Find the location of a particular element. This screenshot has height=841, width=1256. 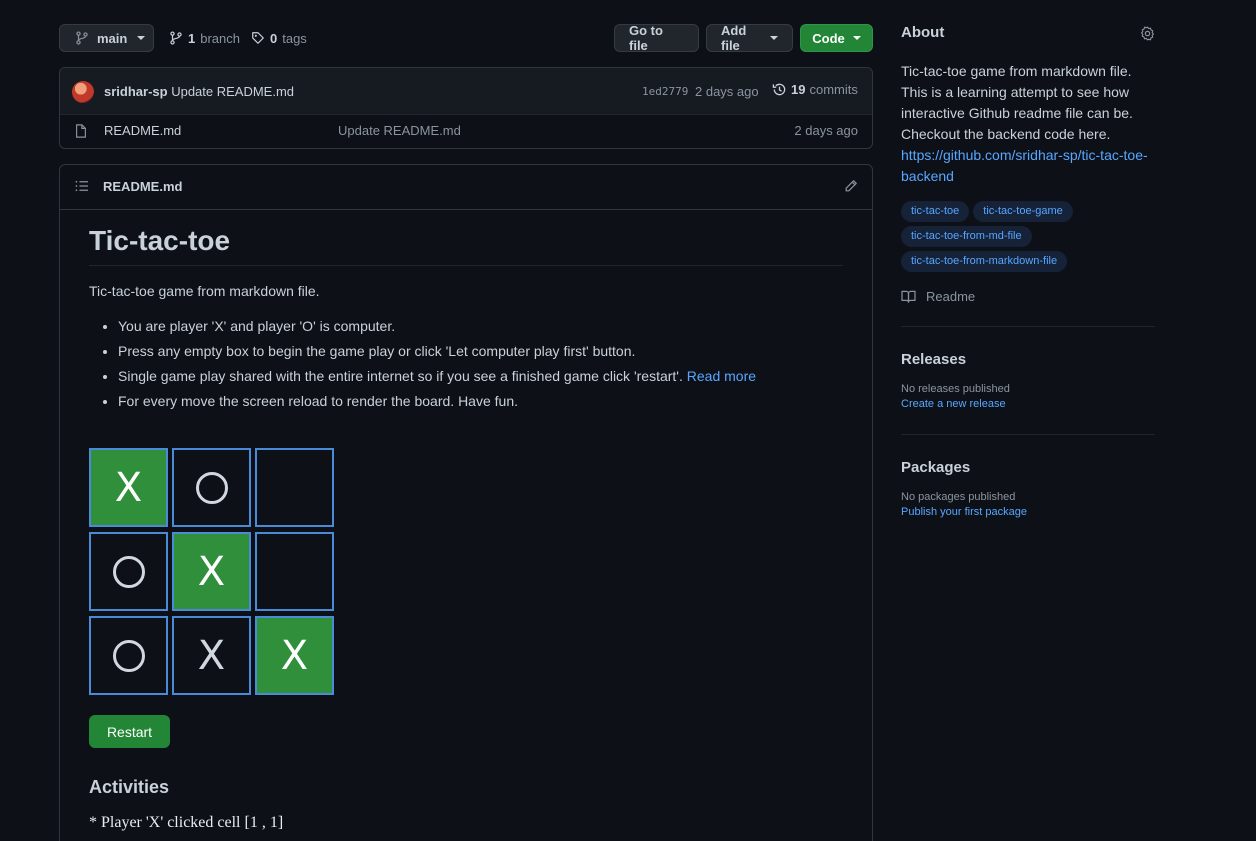

gear-icon is located at coordinates (1147, 33).